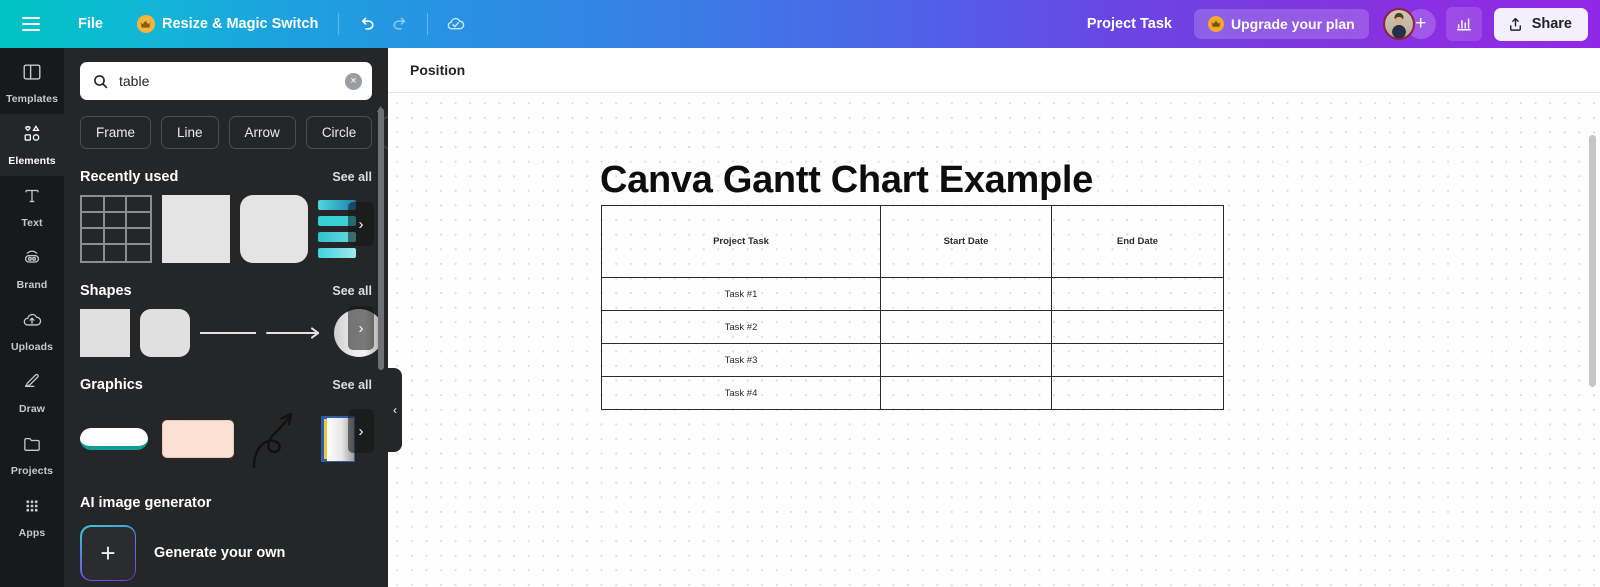 The height and width of the screenshot is (587, 1600). I want to click on bar-chart-icon, so click(1463, 24).